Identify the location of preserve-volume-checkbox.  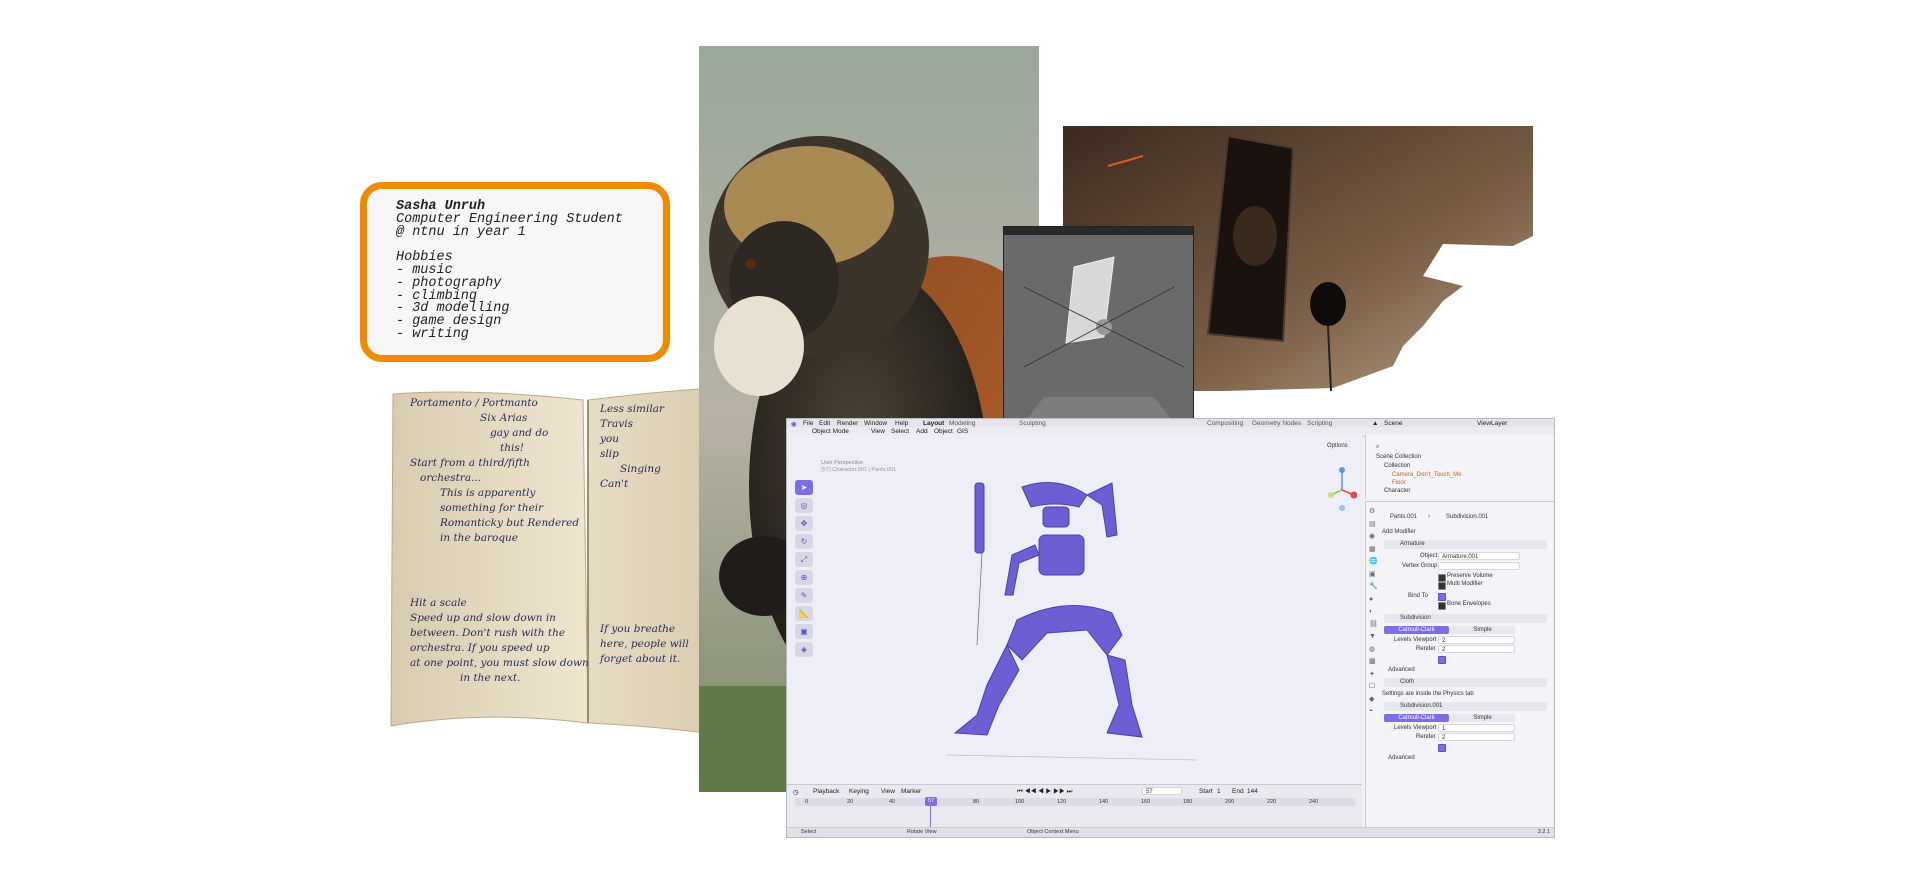
(1442, 578).